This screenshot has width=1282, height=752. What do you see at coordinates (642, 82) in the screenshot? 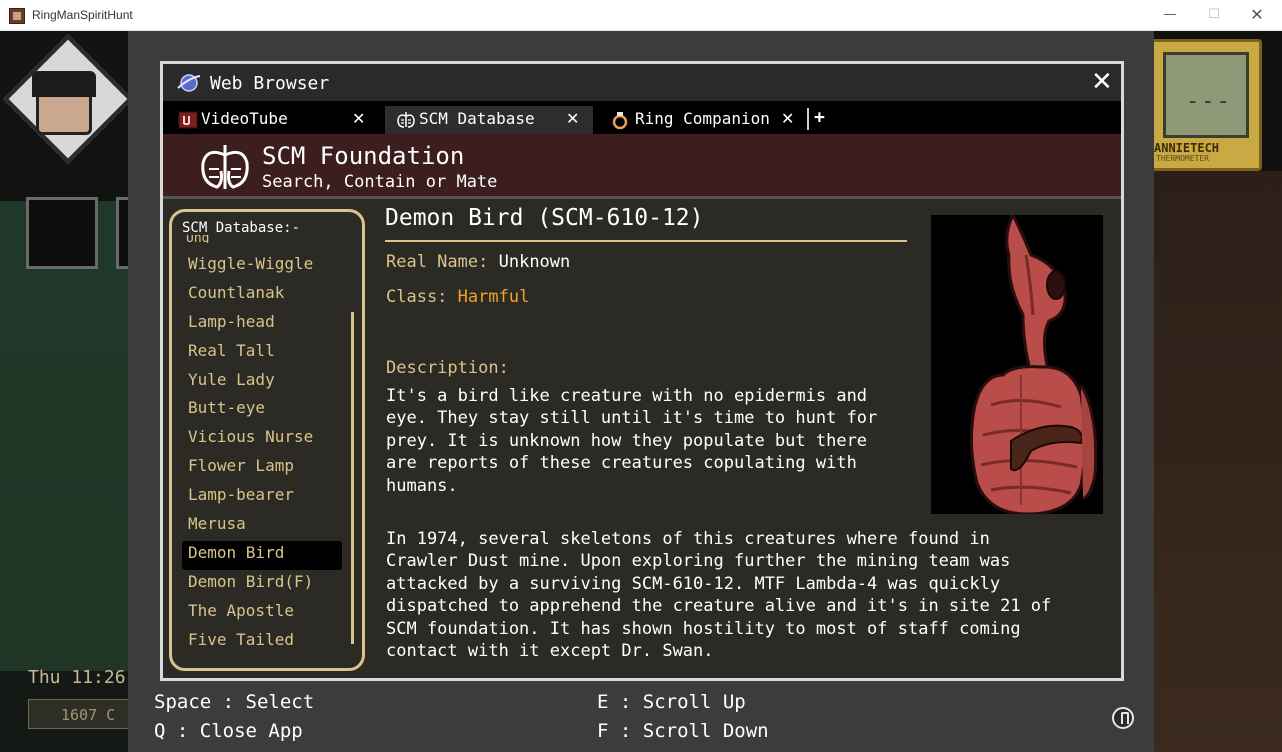
I see `browser-titlebar: Web Browser ✕` at bounding box center [642, 82].